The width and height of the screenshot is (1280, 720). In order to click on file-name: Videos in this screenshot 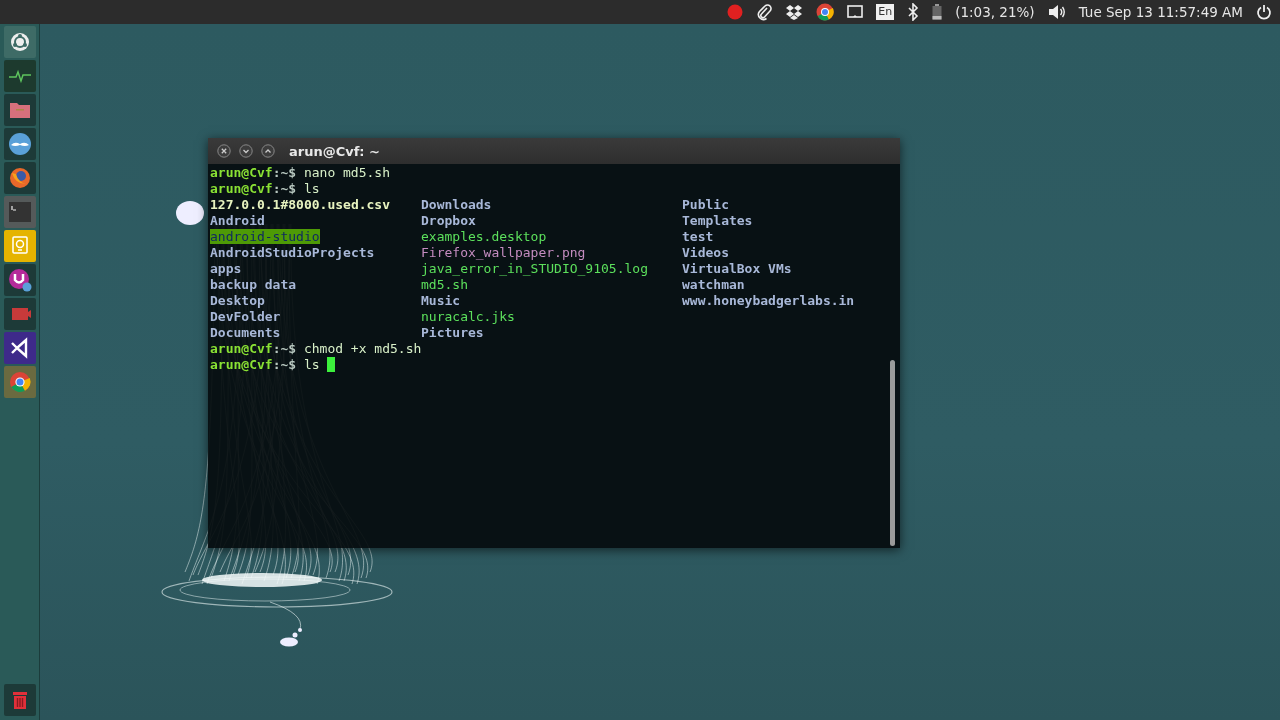, I will do `click(705, 252)`.